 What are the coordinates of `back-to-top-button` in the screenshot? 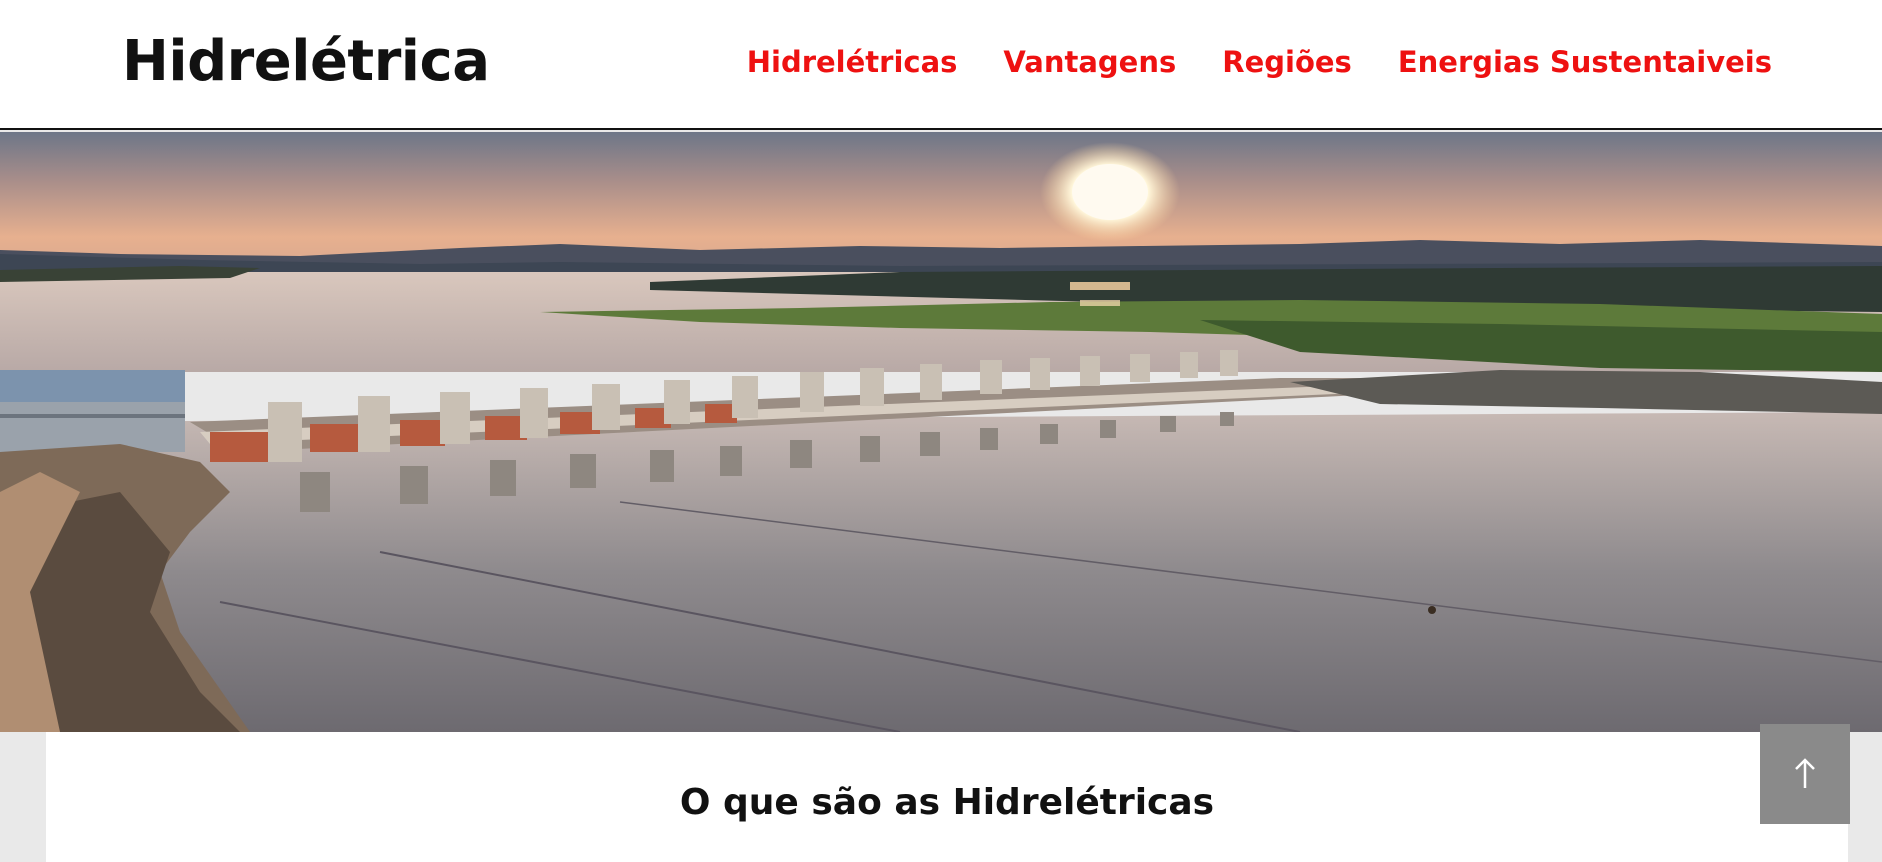 It's located at (1805, 774).